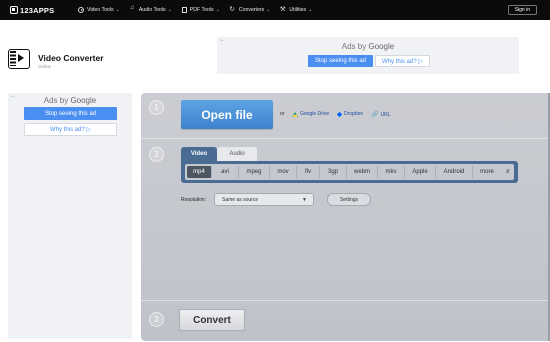 Image resolution: width=550 pixels, height=342 pixels. Describe the element at coordinates (240, 199) in the screenshot. I see `resolution-value: Same as source` at that location.